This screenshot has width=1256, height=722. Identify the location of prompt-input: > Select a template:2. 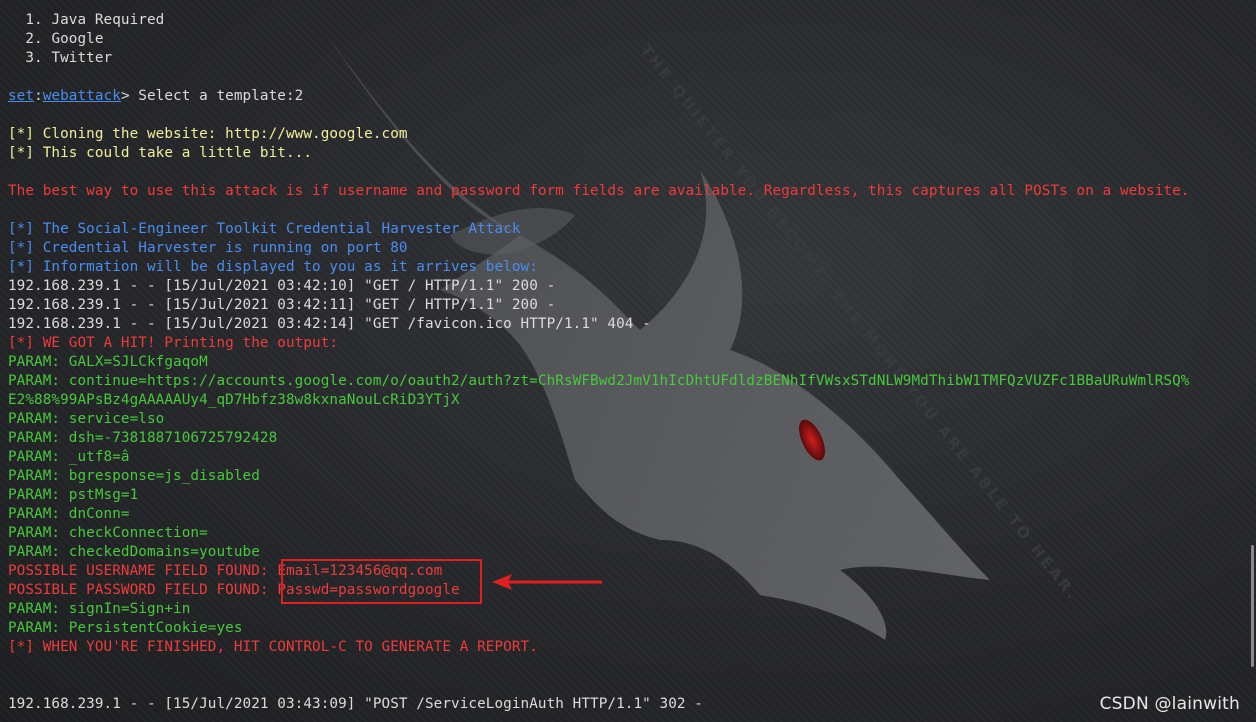
(212, 96).